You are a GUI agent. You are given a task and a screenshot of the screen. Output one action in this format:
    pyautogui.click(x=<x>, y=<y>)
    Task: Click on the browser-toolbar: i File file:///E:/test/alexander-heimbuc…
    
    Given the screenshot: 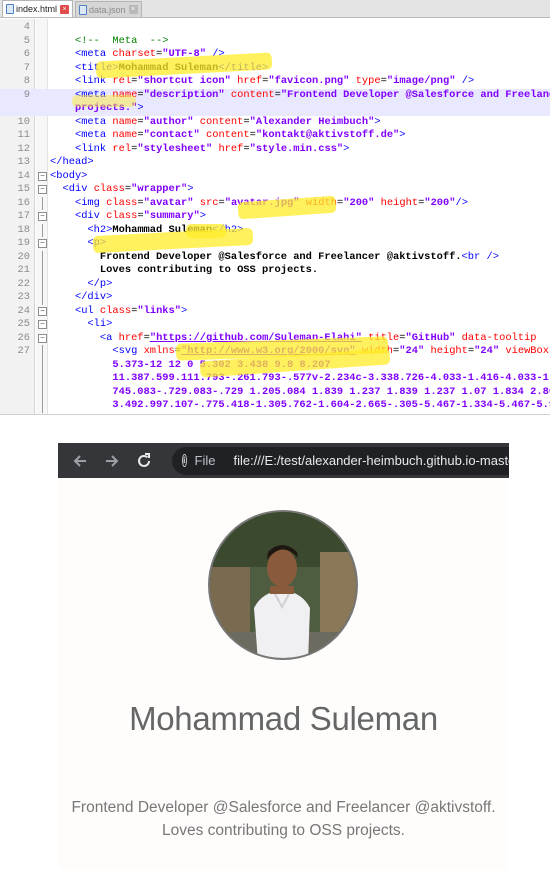 What is the action you would take?
    pyautogui.click(x=283, y=460)
    